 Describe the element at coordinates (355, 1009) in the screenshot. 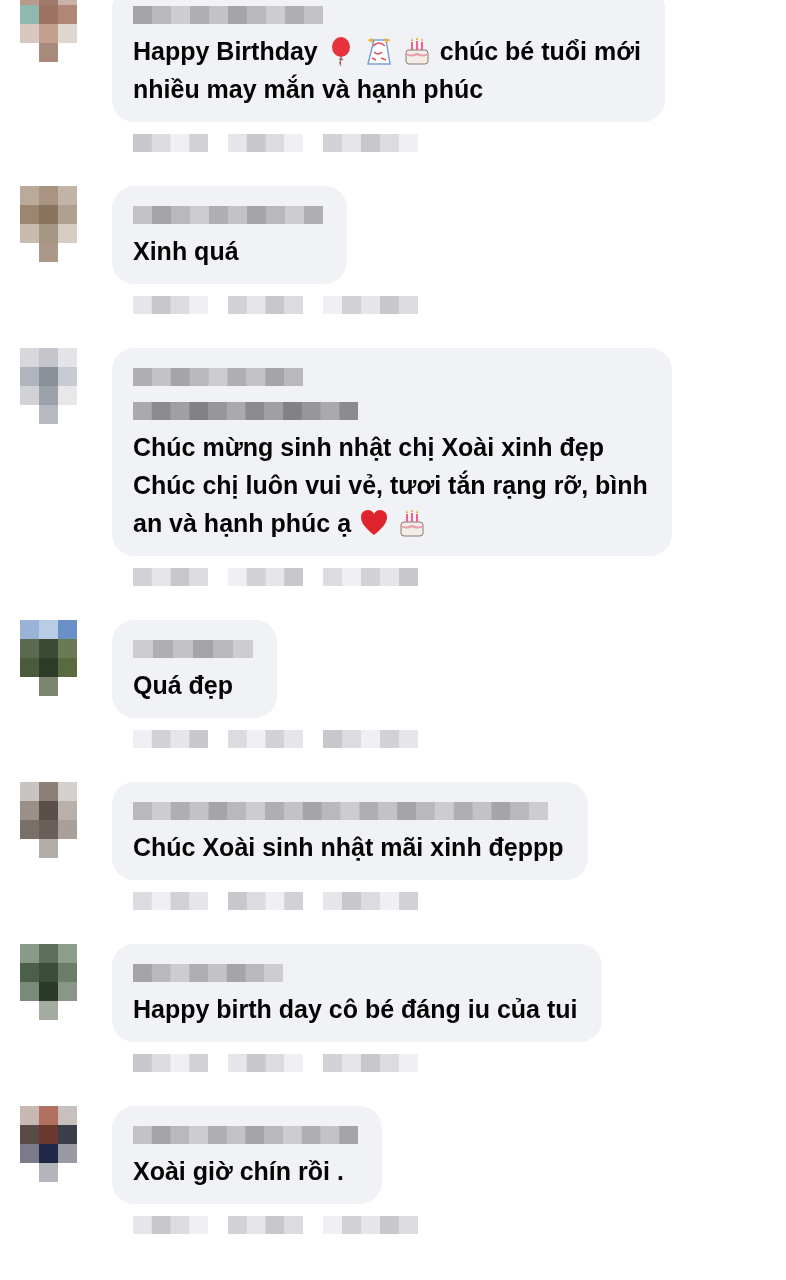

I see `comment-text: Happy birth day cô bé đáng iu của tui` at that location.